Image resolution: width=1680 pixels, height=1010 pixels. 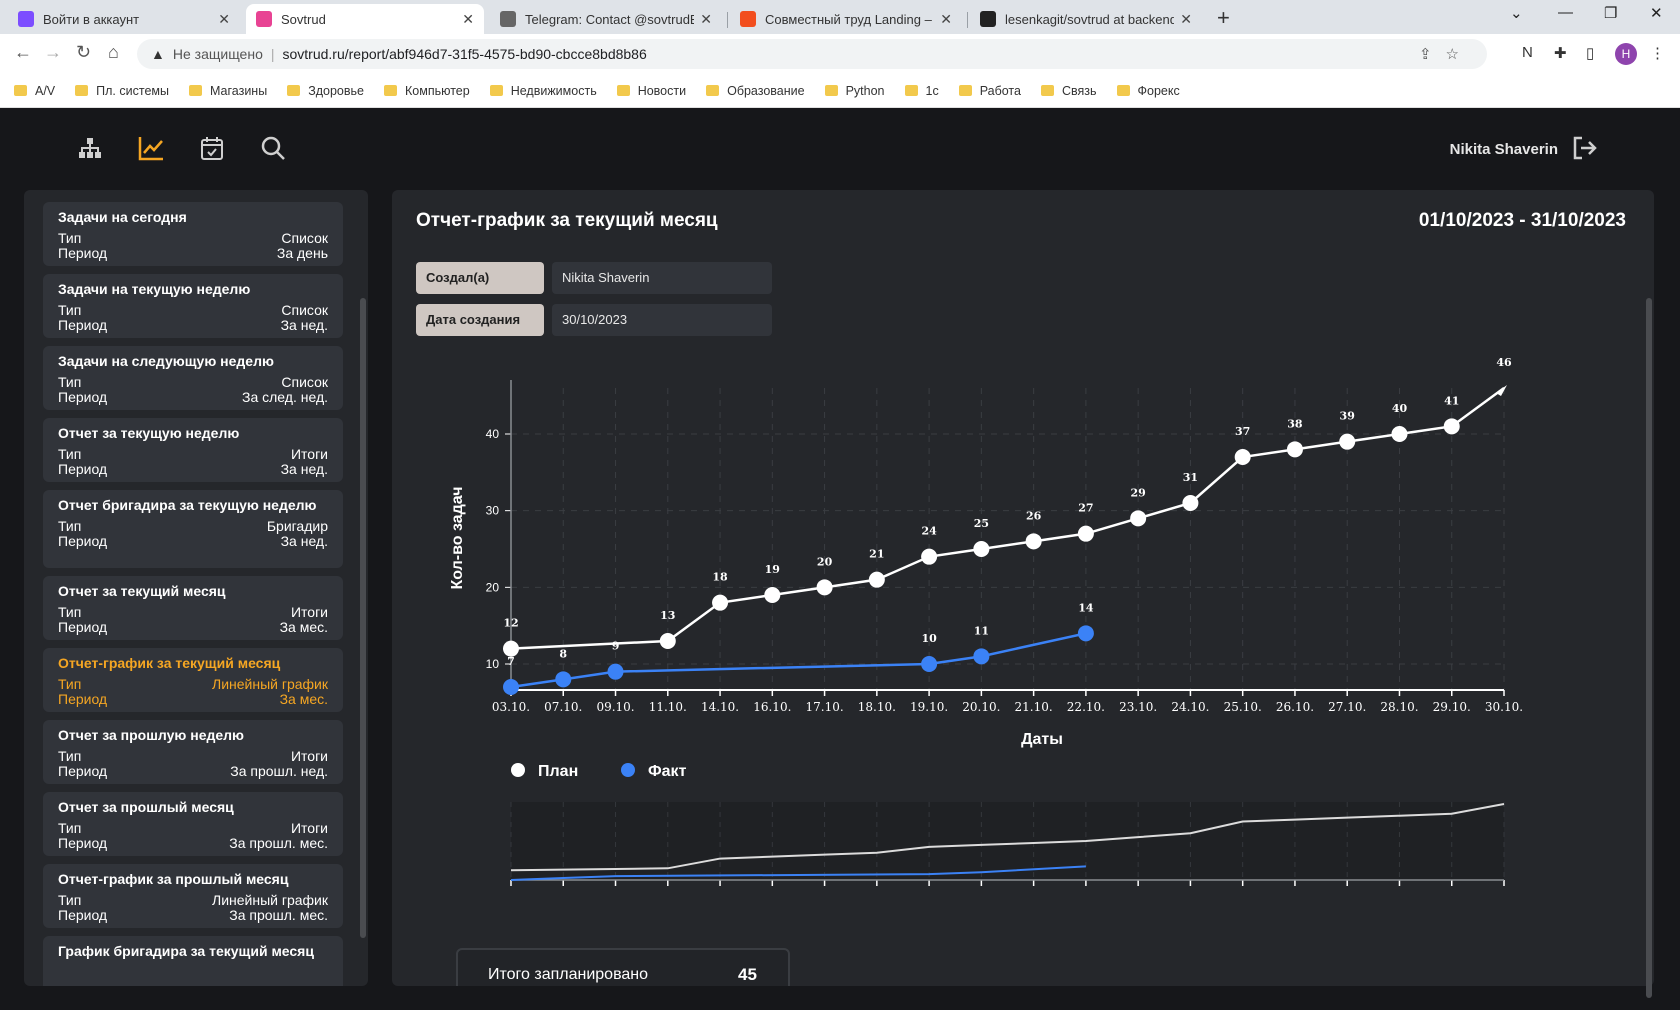 I want to click on bookmark-item: Пл. системы, so click(x=122, y=91).